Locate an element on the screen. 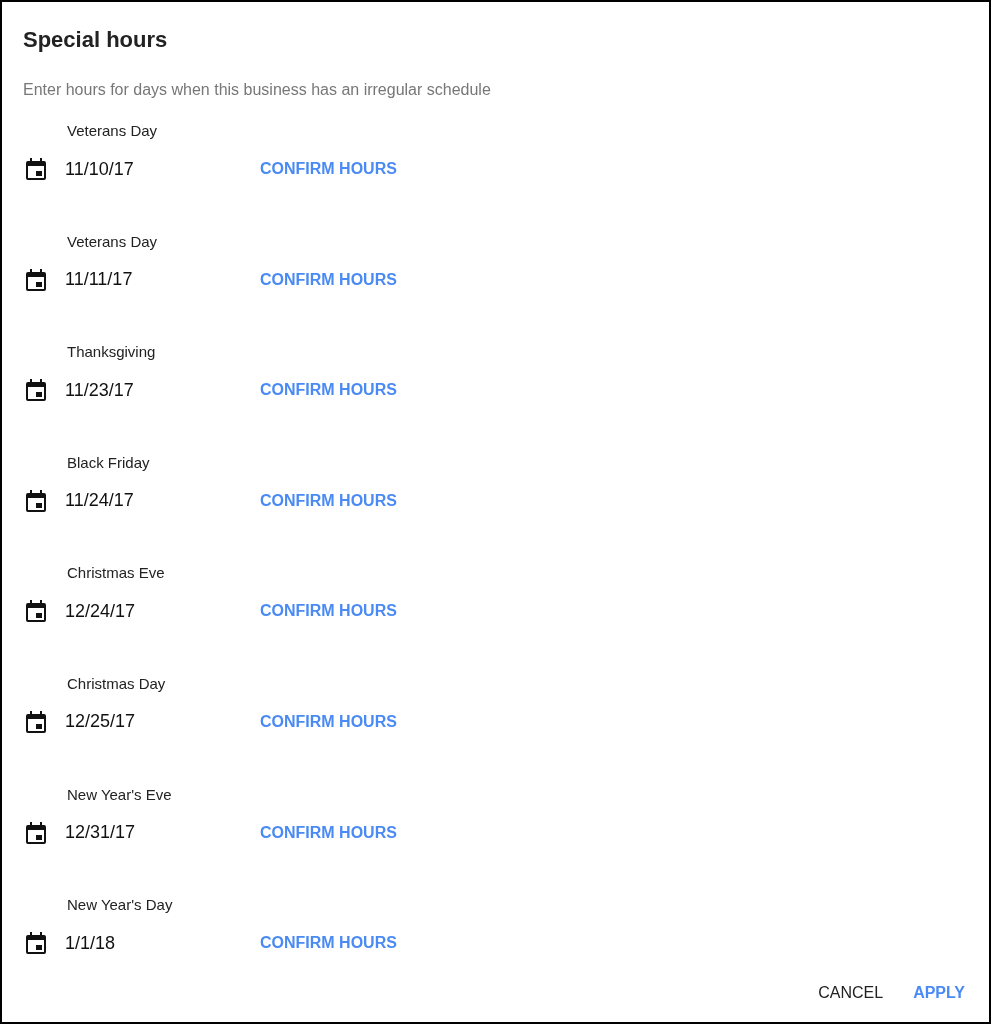 Image resolution: width=991 pixels, height=1024 pixels. holiday-name: Christmas Eve is located at coordinates (116, 573).